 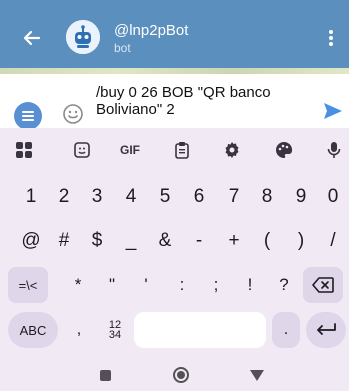 I want to click on key-6: 6, so click(x=199, y=197).